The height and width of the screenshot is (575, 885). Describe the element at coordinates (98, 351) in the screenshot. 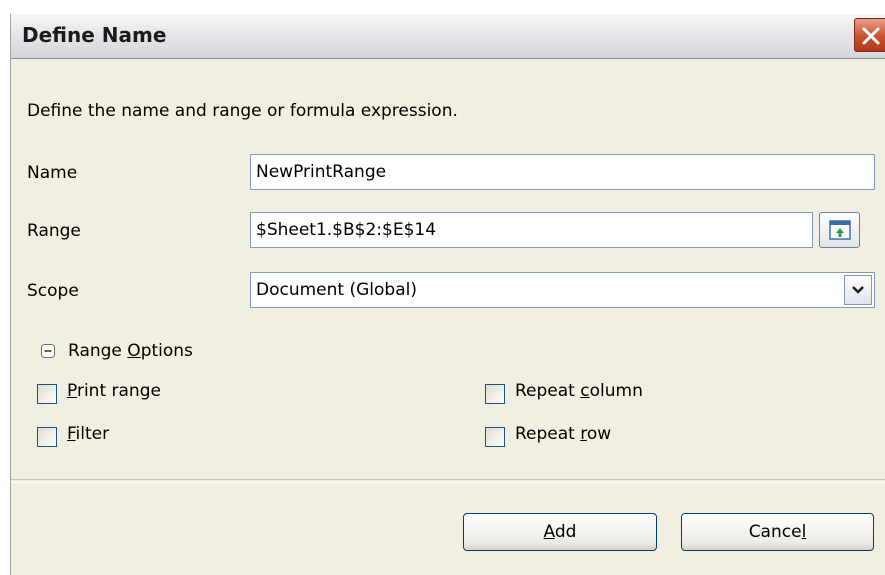

I see `range-options-label-pre: Range` at that location.